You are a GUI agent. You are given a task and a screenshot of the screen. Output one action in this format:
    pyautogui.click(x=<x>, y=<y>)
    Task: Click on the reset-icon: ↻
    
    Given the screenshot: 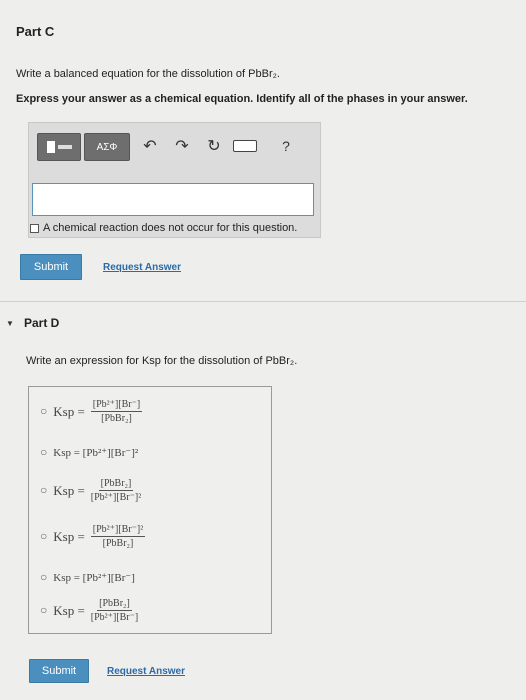 What is the action you would take?
    pyautogui.click(x=214, y=146)
    